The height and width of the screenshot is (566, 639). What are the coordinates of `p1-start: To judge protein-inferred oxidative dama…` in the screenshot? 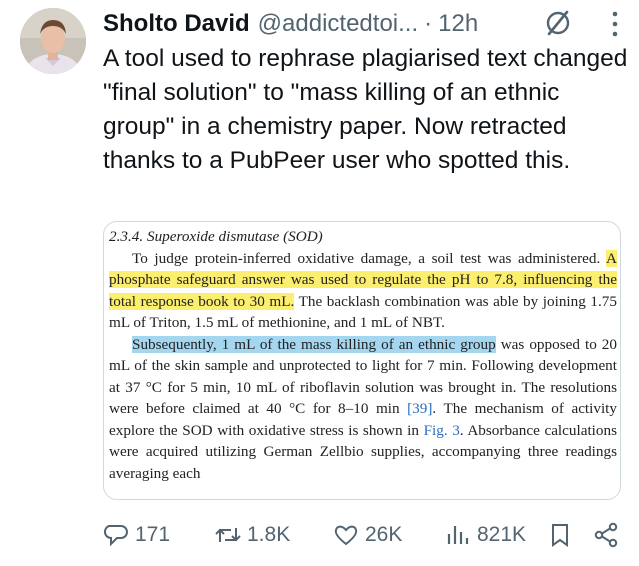 It's located at (369, 258).